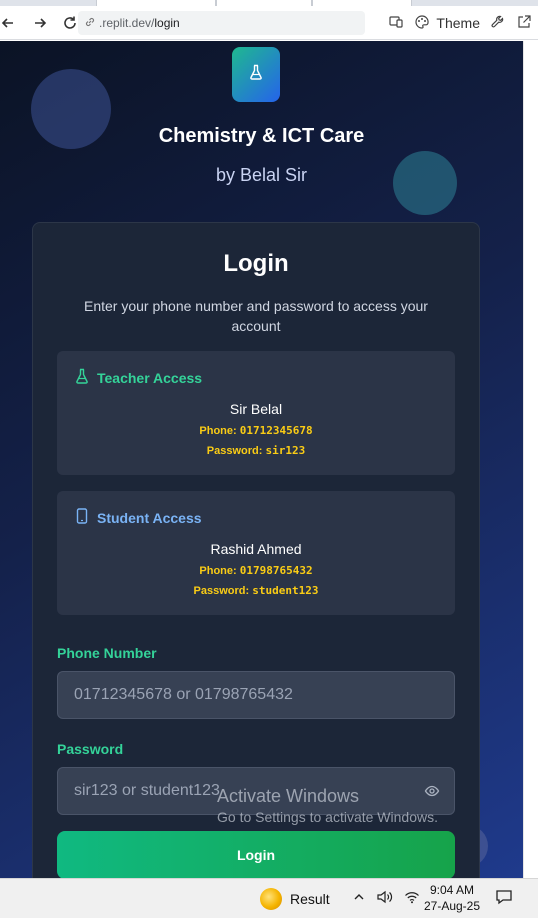  What do you see at coordinates (82, 517) in the screenshot?
I see `phone-device-icon` at bounding box center [82, 517].